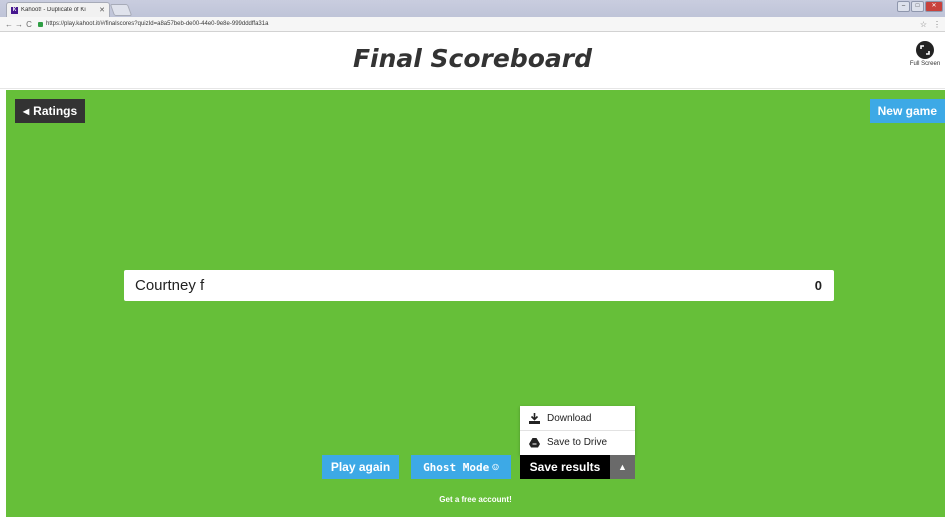 The image size is (945, 517). Describe the element at coordinates (495, 467) in the screenshot. I see `ghost-icon: ☺` at that location.